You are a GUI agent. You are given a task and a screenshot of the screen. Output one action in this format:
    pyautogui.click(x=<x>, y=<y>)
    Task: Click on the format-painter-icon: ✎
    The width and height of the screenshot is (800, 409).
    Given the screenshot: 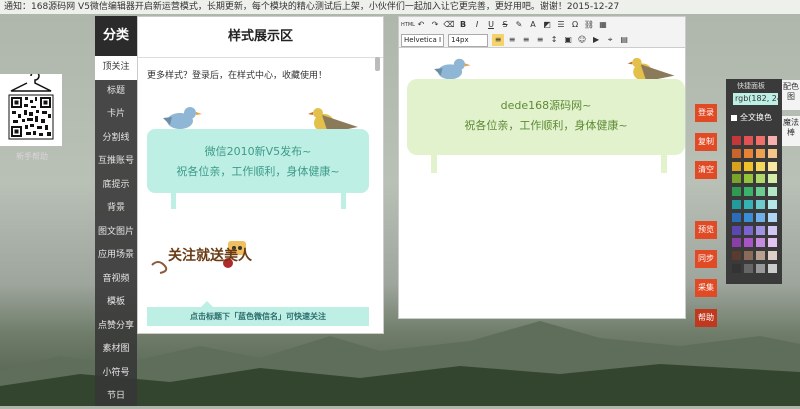 What is the action you would take?
    pyautogui.click(x=519, y=25)
    